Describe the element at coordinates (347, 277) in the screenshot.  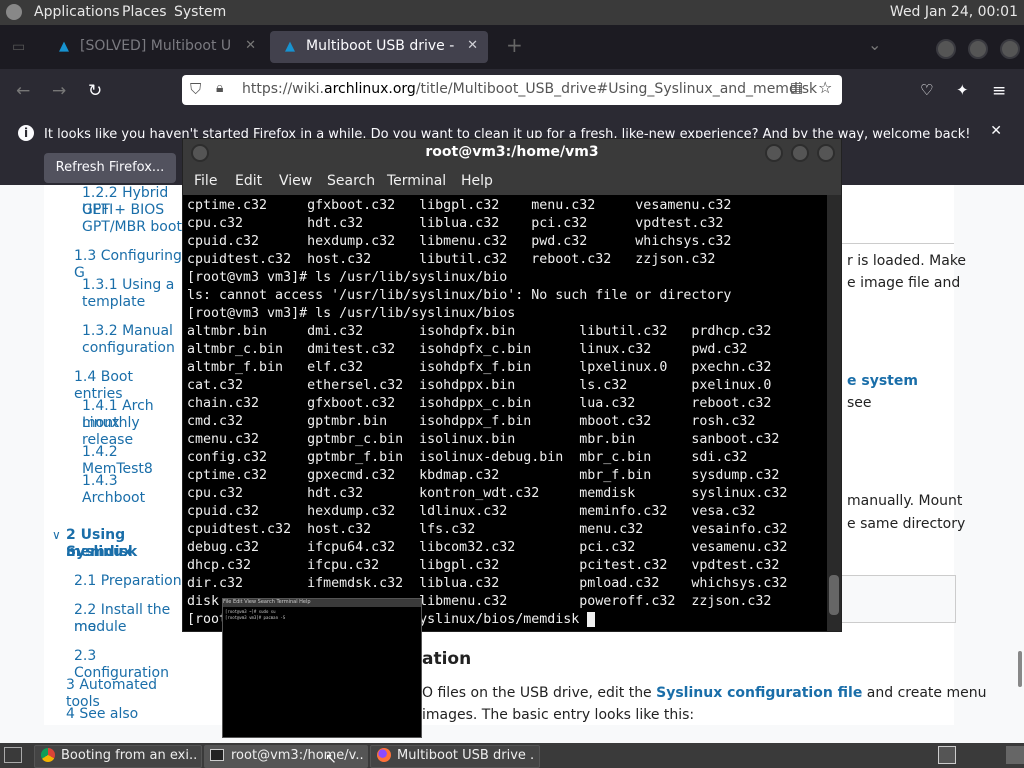
I see `terminal-line: [root@vm3 vm3]# ls /usr/lib/syslinux/bio` at that location.